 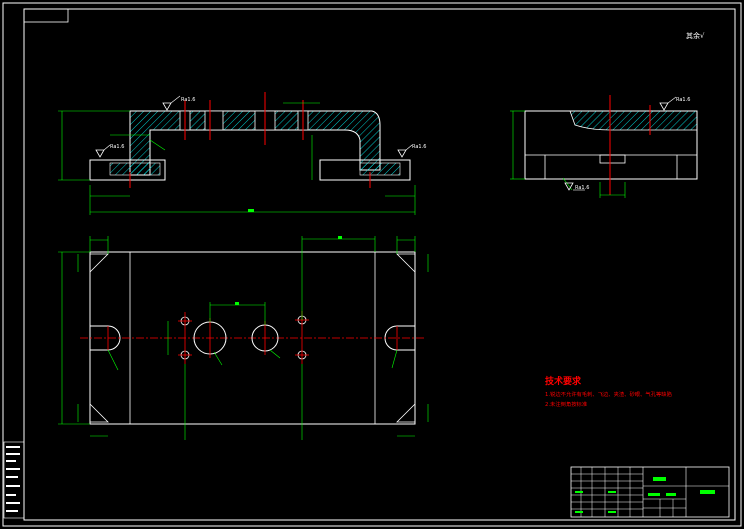 I want to click on tech-req-item-1: 1.锐边不允许有毛刺、飞边、夹渣、砂眼、气孔等缺陷, so click(x=608, y=394).